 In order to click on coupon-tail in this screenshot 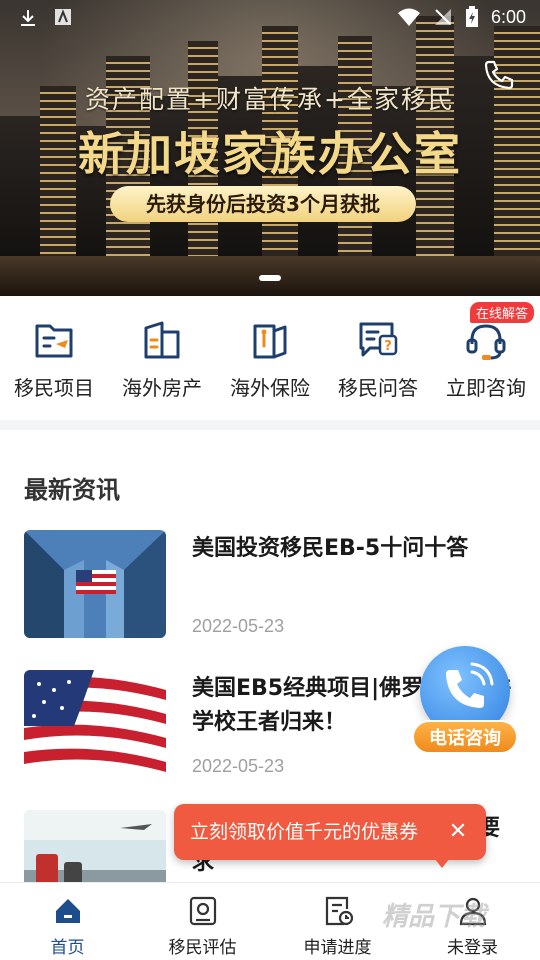, I will do `click(442, 863)`.